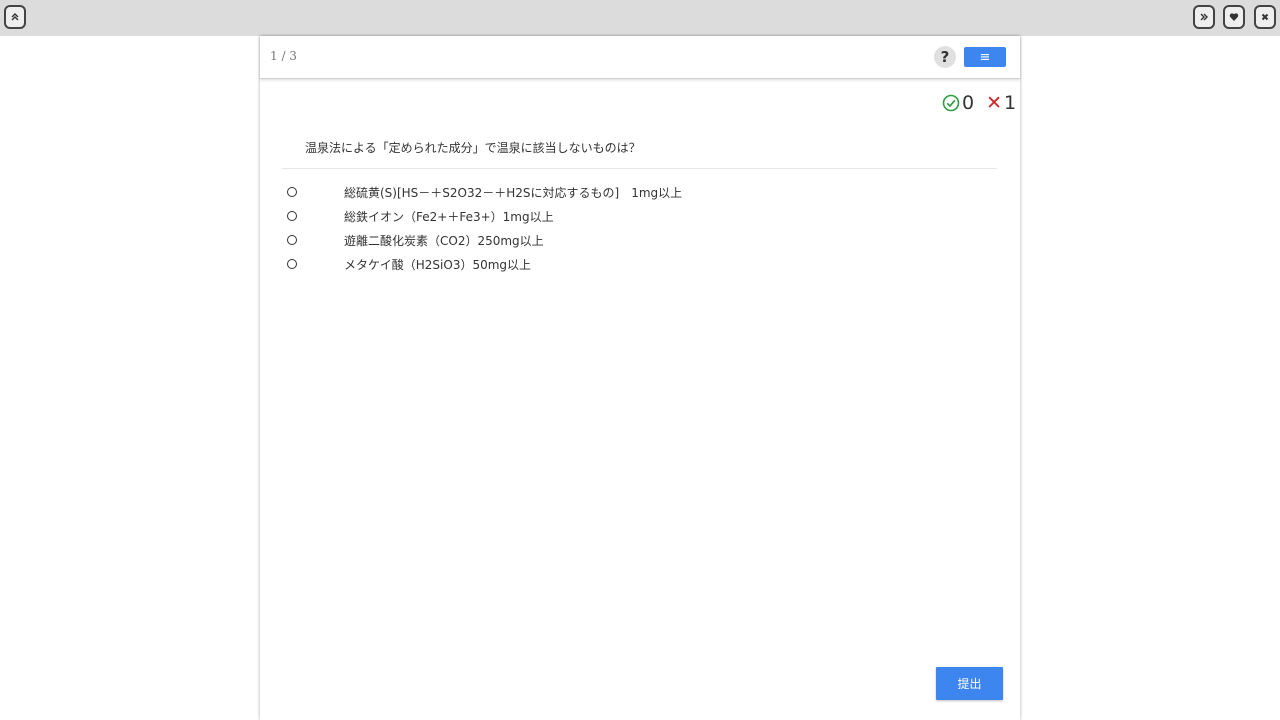  I want to click on answer-option-label: 総鉄イオン（Fe2+＋Fe3+）1mg以上, so click(449, 216).